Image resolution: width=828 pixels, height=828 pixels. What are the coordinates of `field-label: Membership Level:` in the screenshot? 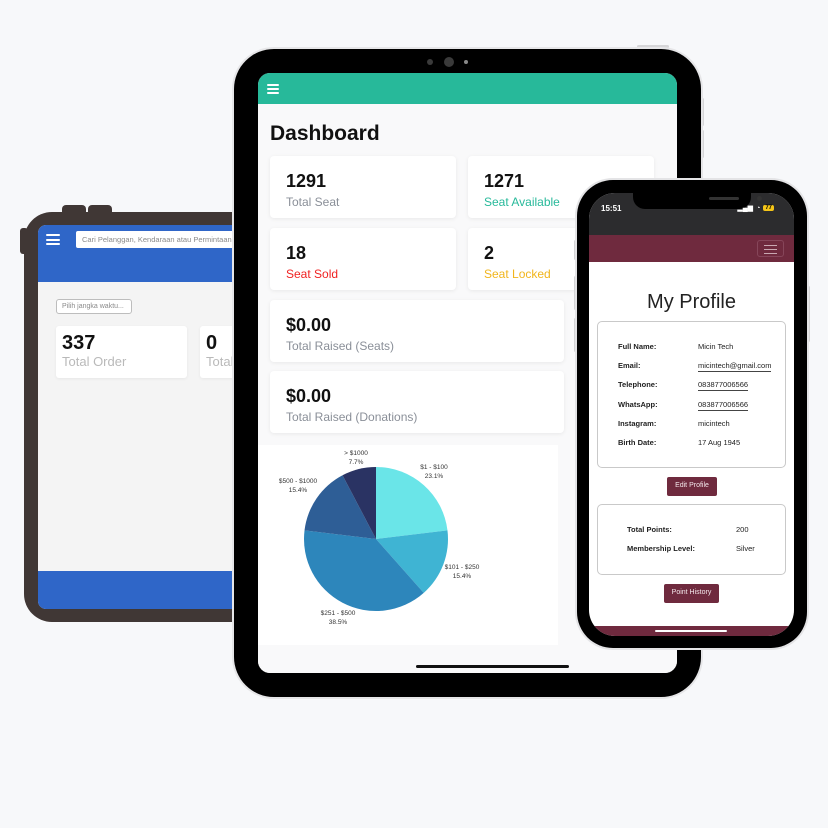 It's located at (661, 548).